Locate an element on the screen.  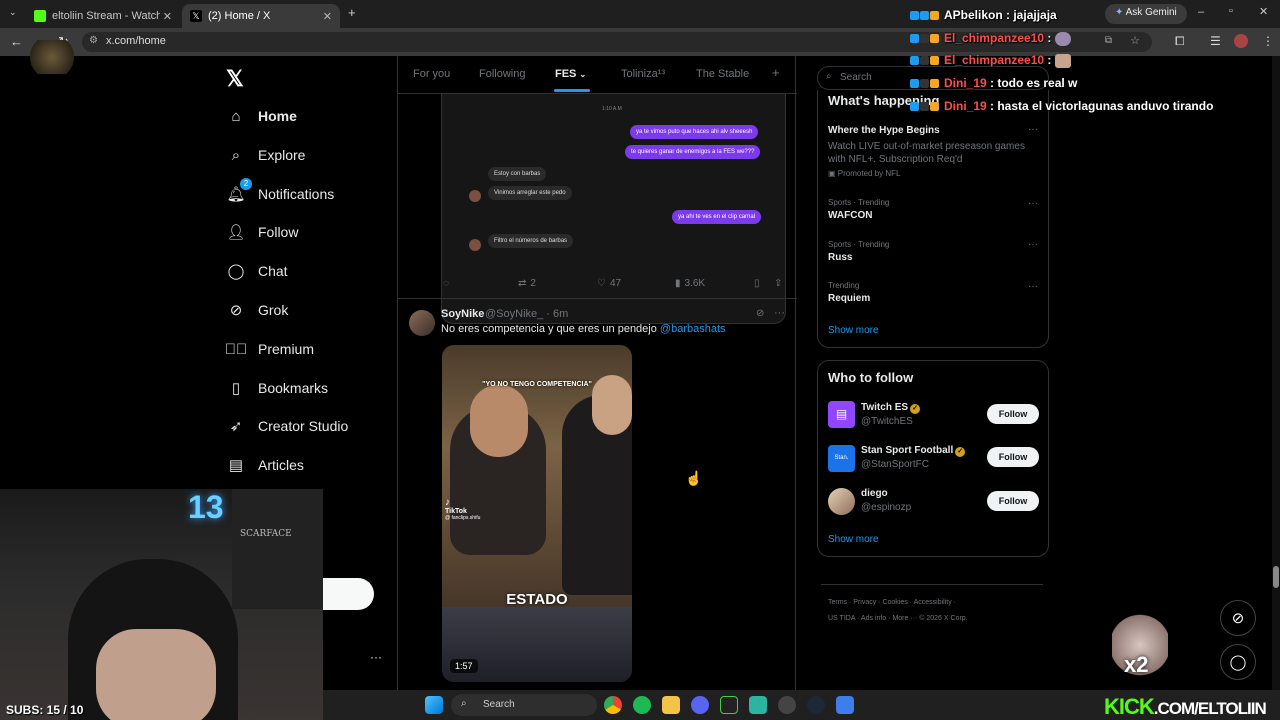
bookmark-icon: ▯ is located at coordinates (236, 388).